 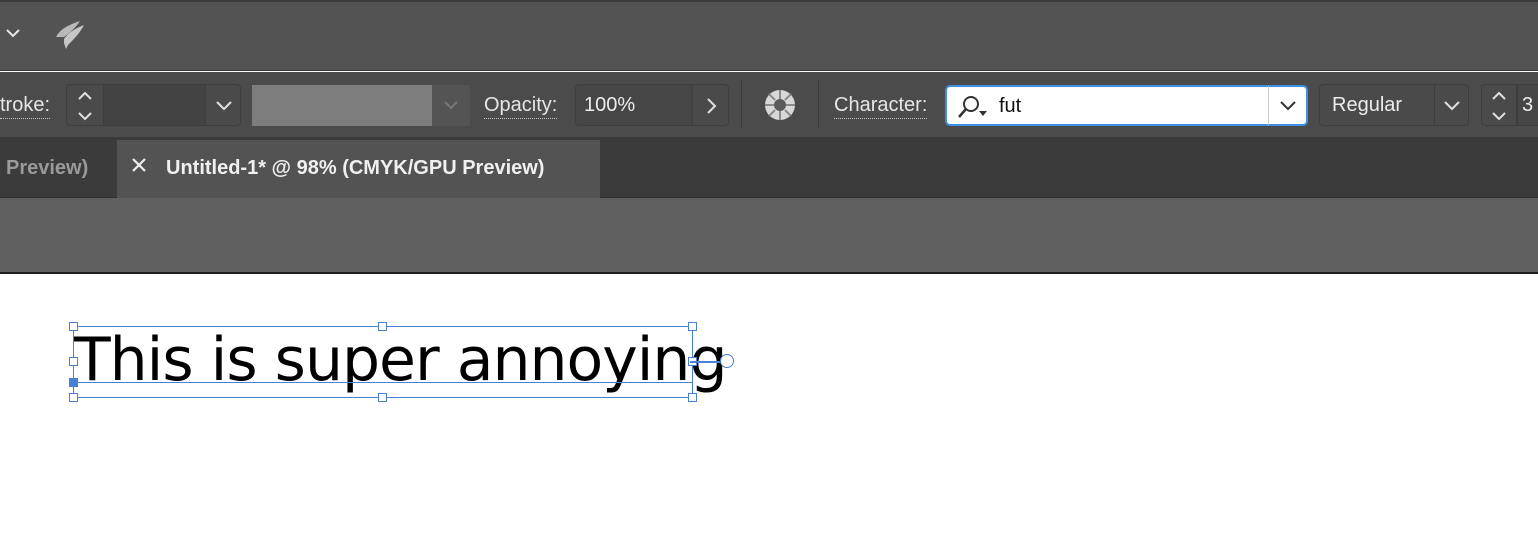 I want to click on text-baseline, so click(x=383, y=382).